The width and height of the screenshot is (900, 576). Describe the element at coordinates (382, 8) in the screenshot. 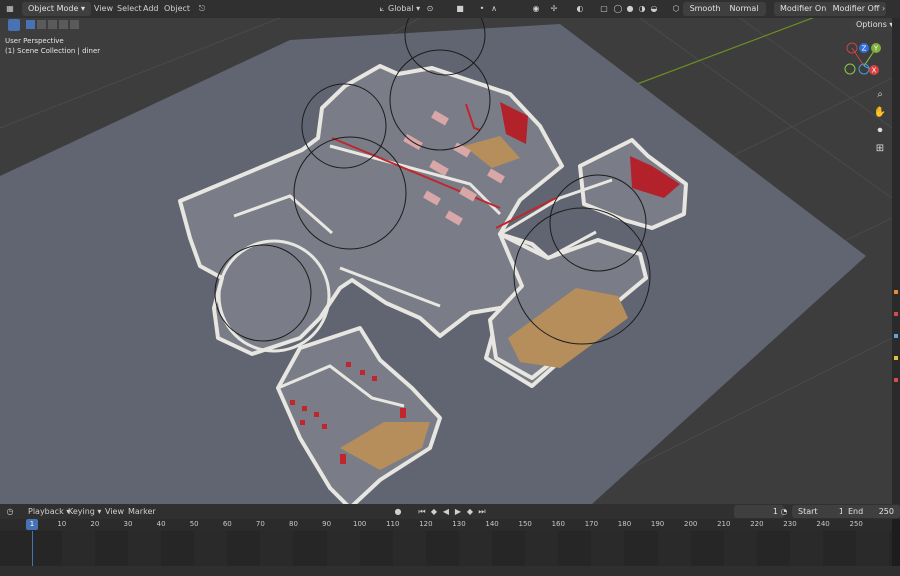

I see `orientation-icon: ⟀` at that location.